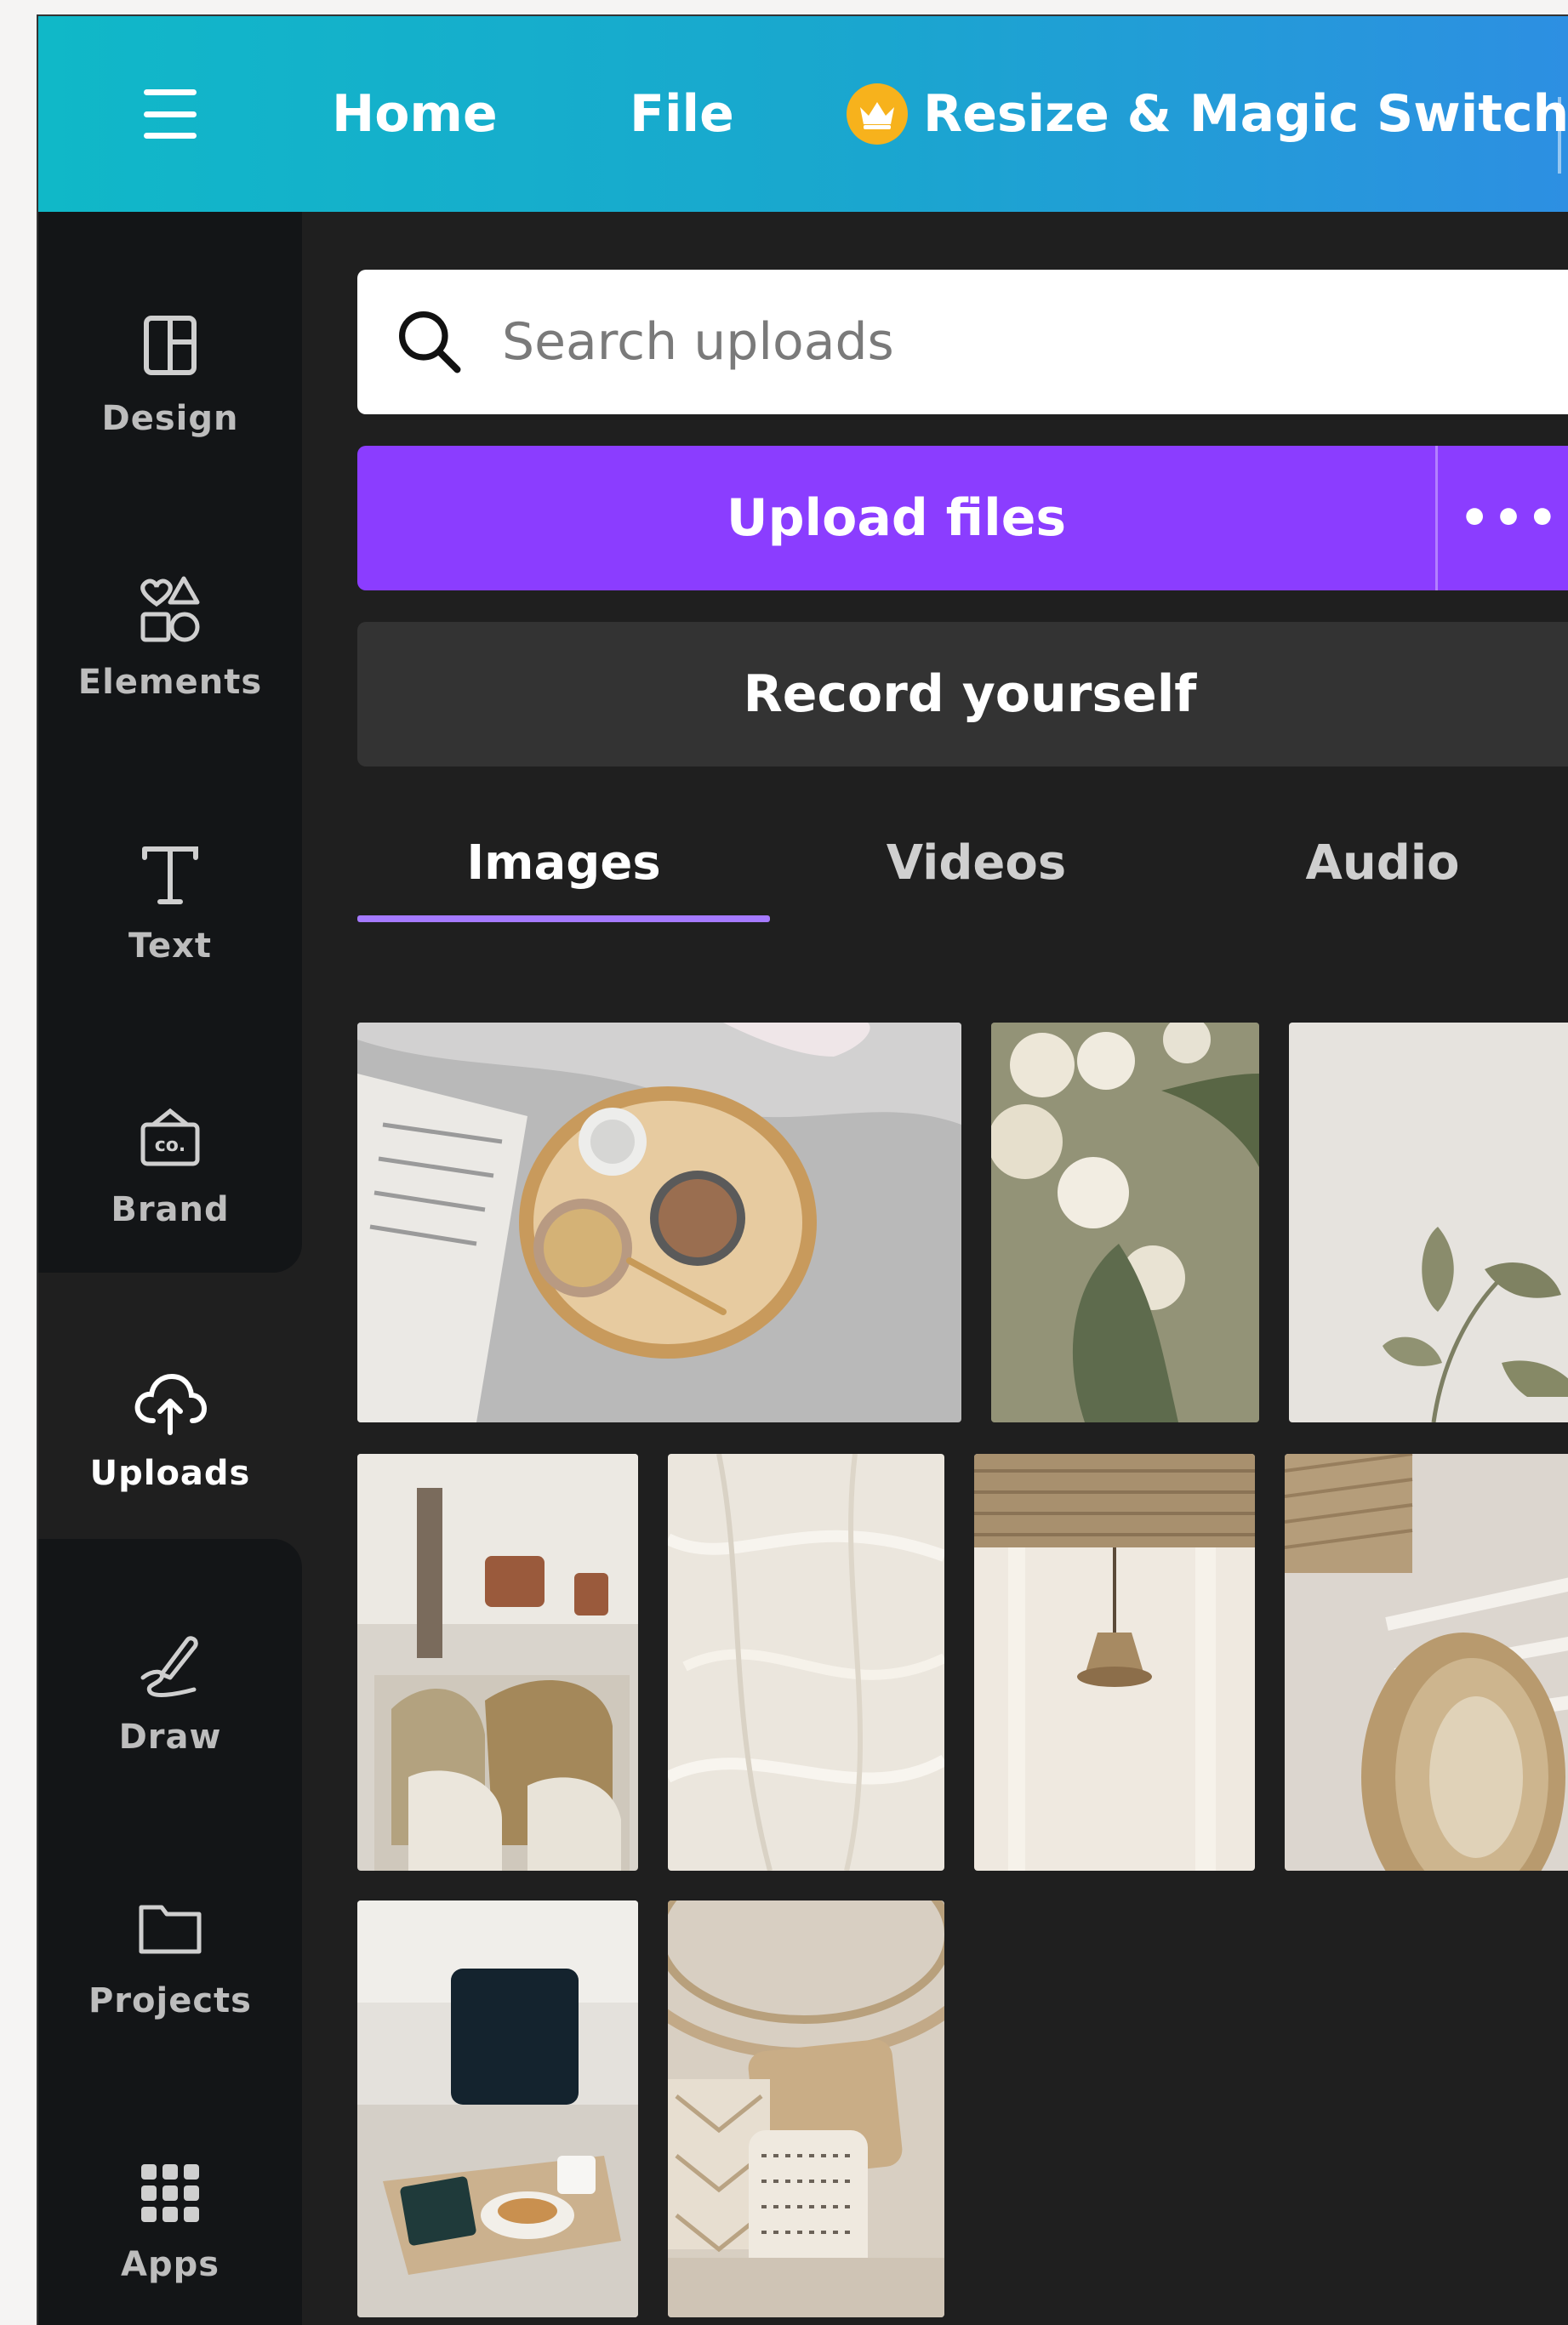 The width and height of the screenshot is (1568, 2325). I want to click on brand-icon: co., so click(170, 1137).